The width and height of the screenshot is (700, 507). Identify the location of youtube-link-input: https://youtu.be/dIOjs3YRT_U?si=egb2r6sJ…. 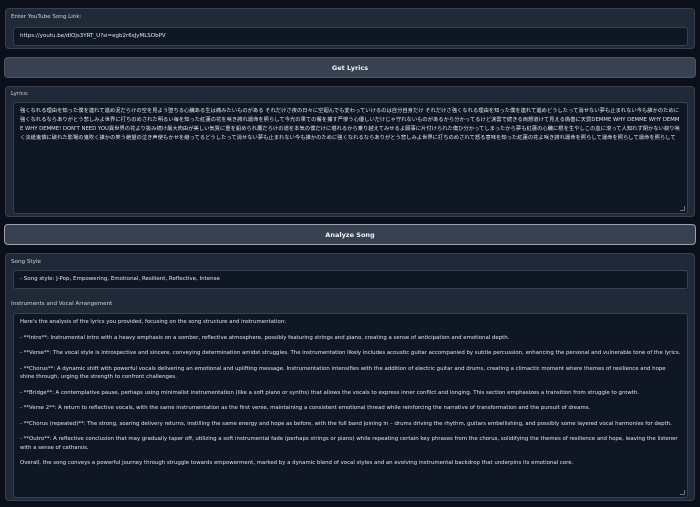
(350, 36).